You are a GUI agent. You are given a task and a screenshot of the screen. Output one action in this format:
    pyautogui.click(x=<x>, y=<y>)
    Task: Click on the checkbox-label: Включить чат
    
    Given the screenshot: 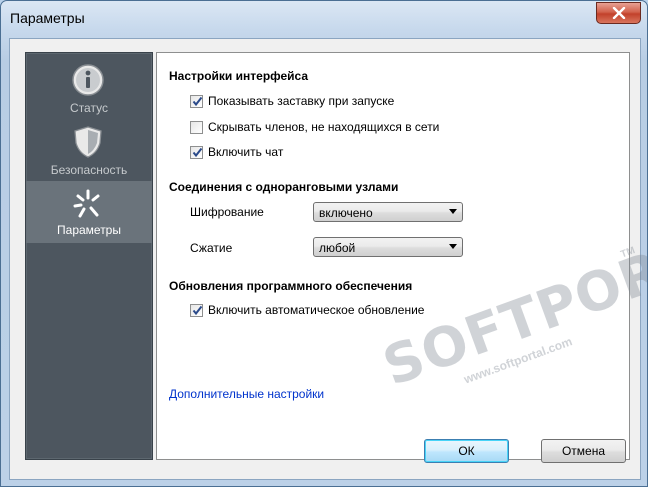 What is the action you would take?
    pyautogui.click(x=246, y=152)
    